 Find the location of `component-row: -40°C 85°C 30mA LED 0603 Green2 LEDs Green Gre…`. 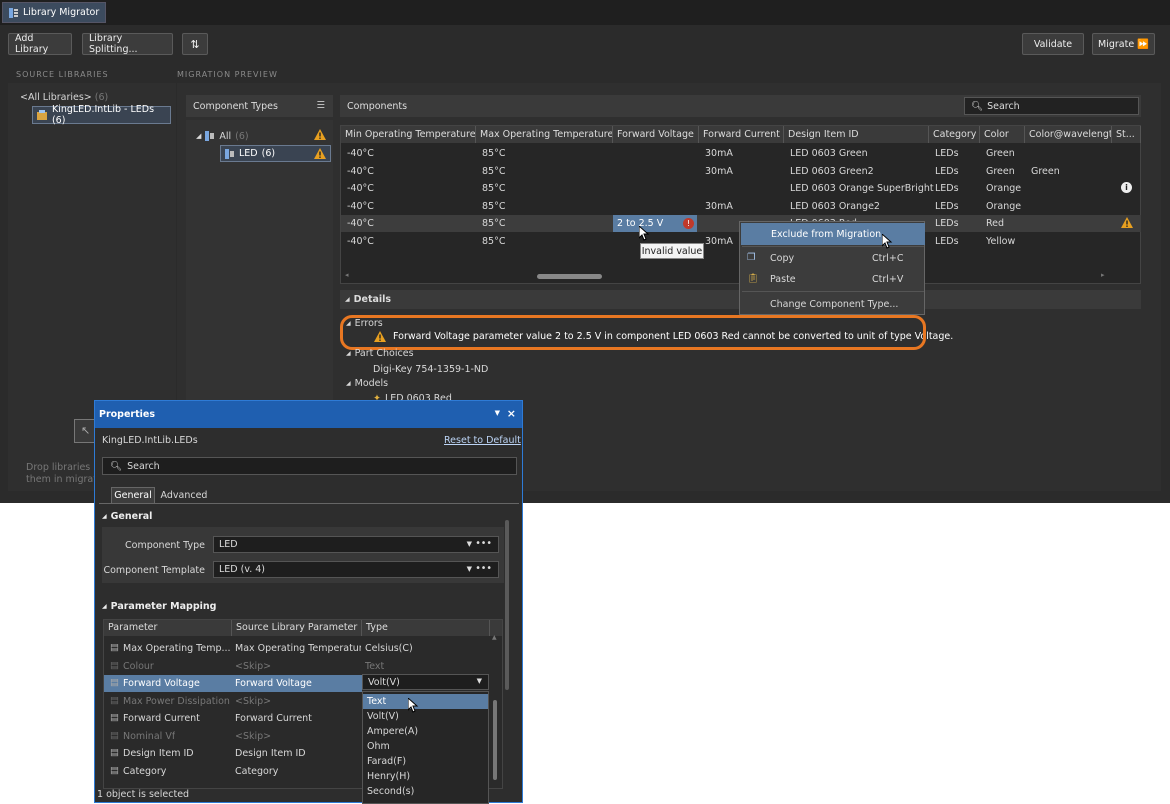

component-row: -40°C 85°C 30mA LED 0603 Green2 LEDs Green Gre… is located at coordinates (741, 171).